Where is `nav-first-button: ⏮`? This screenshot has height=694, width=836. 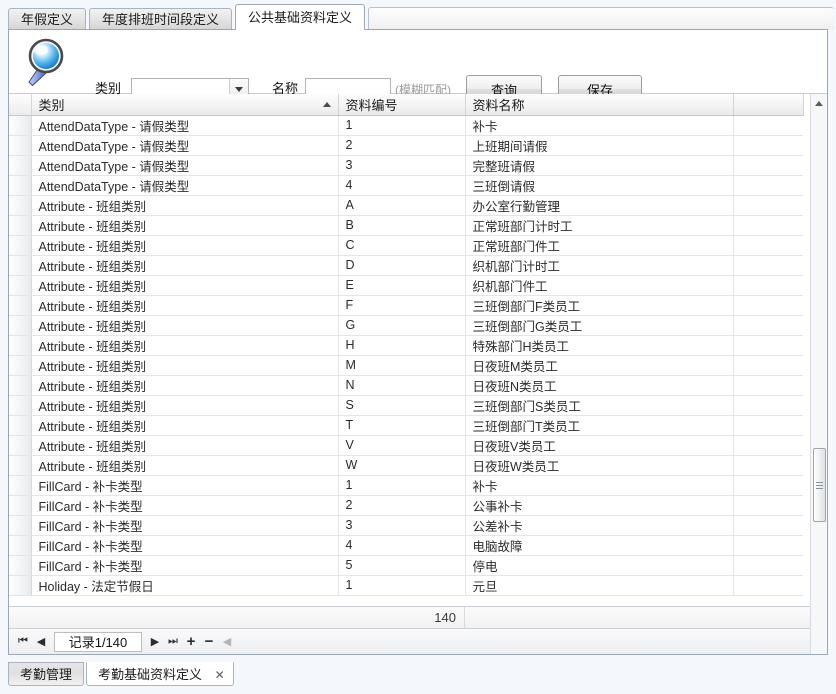 nav-first-button: ⏮ is located at coordinates (23, 642).